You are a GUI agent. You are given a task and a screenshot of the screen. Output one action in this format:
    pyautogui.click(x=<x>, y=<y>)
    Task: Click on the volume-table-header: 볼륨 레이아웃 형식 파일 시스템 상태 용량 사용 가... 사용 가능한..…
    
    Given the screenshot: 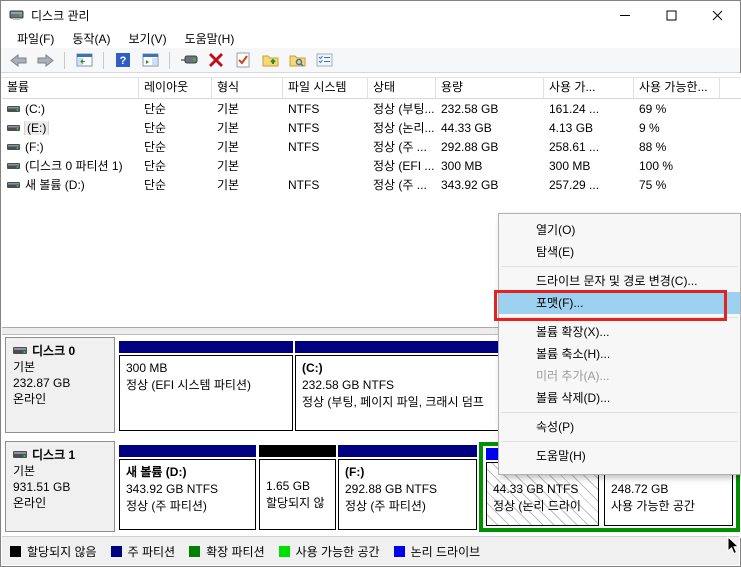 What is the action you would take?
    pyautogui.click(x=371, y=88)
    